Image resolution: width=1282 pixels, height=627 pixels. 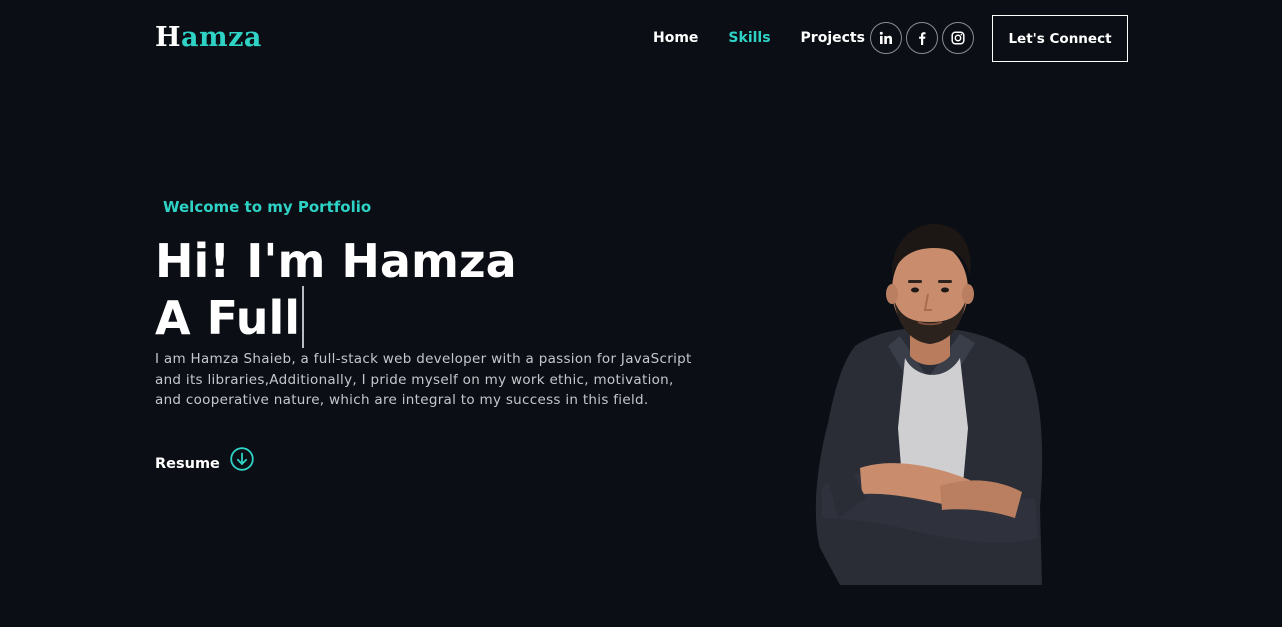 I want to click on social-links, so click(x=922, y=38).